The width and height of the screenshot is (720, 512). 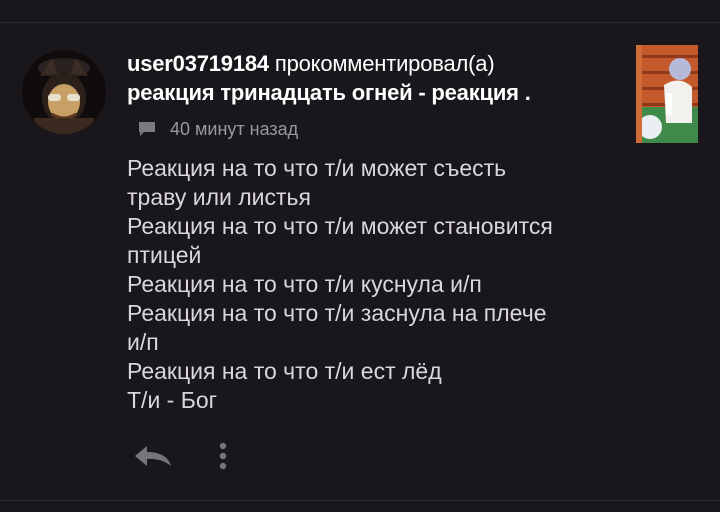 I want to click on reply-arrow-icon, so click(x=153, y=458).